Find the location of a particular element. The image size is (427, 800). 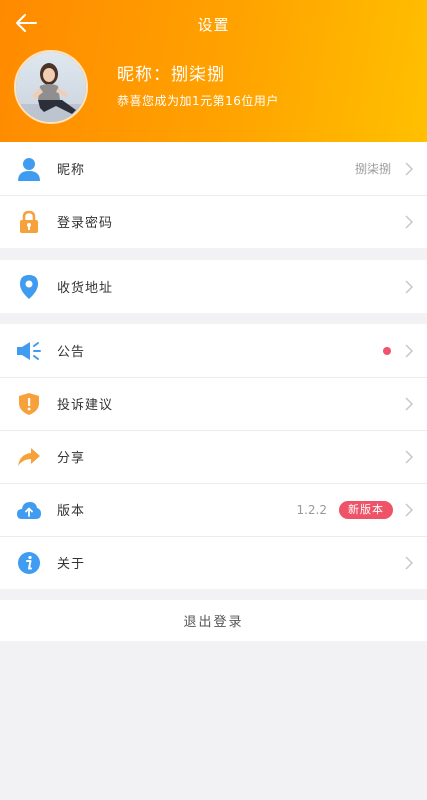

nickname-row: 昵称 捌柒捌 is located at coordinates (213, 168).